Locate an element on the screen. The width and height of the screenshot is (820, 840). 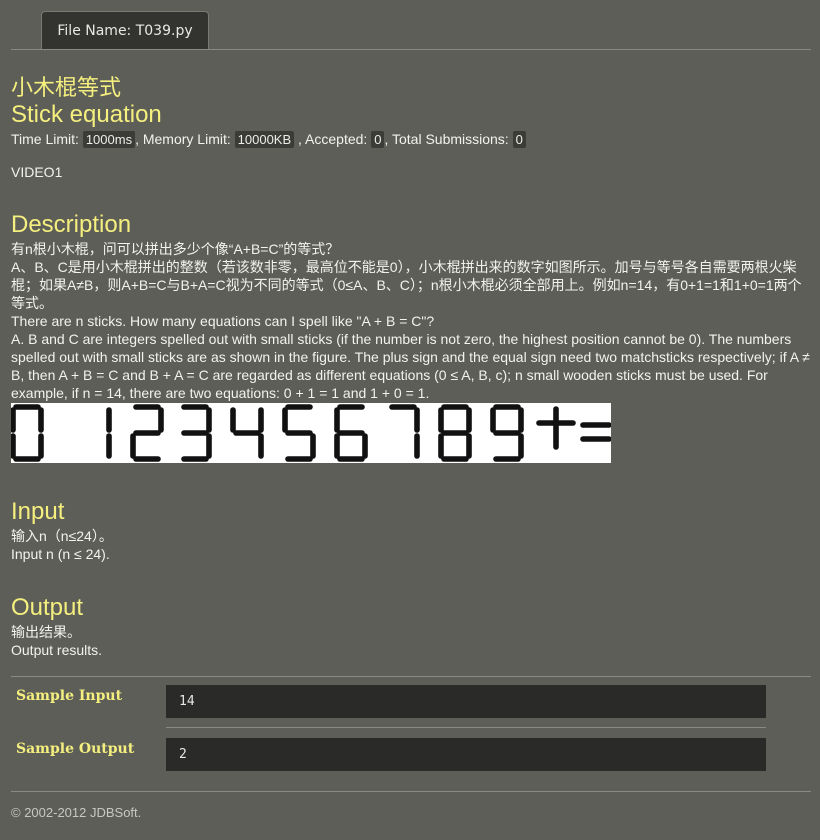
output-body: 输出结果。 Output results. is located at coordinates (56, 641).